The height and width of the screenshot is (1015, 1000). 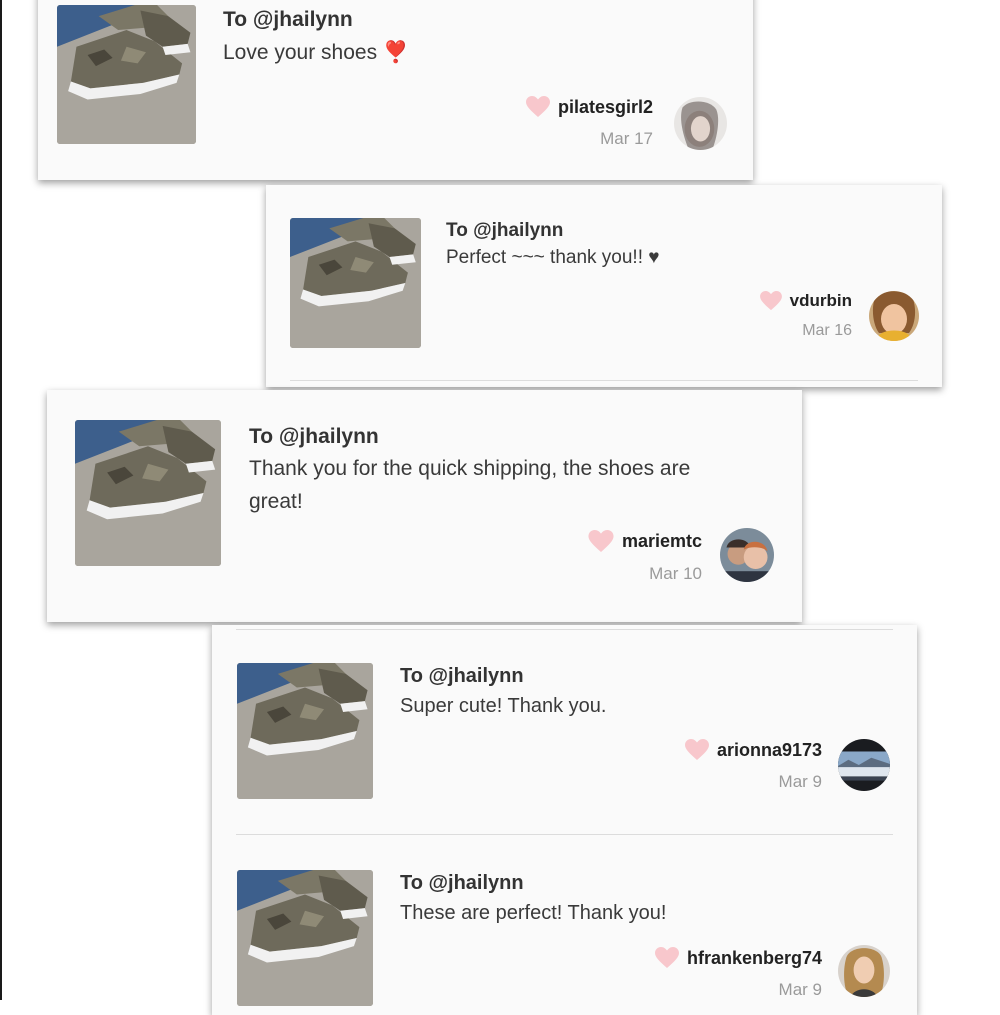 I want to click on username-text: vdurbin, so click(x=820, y=300).